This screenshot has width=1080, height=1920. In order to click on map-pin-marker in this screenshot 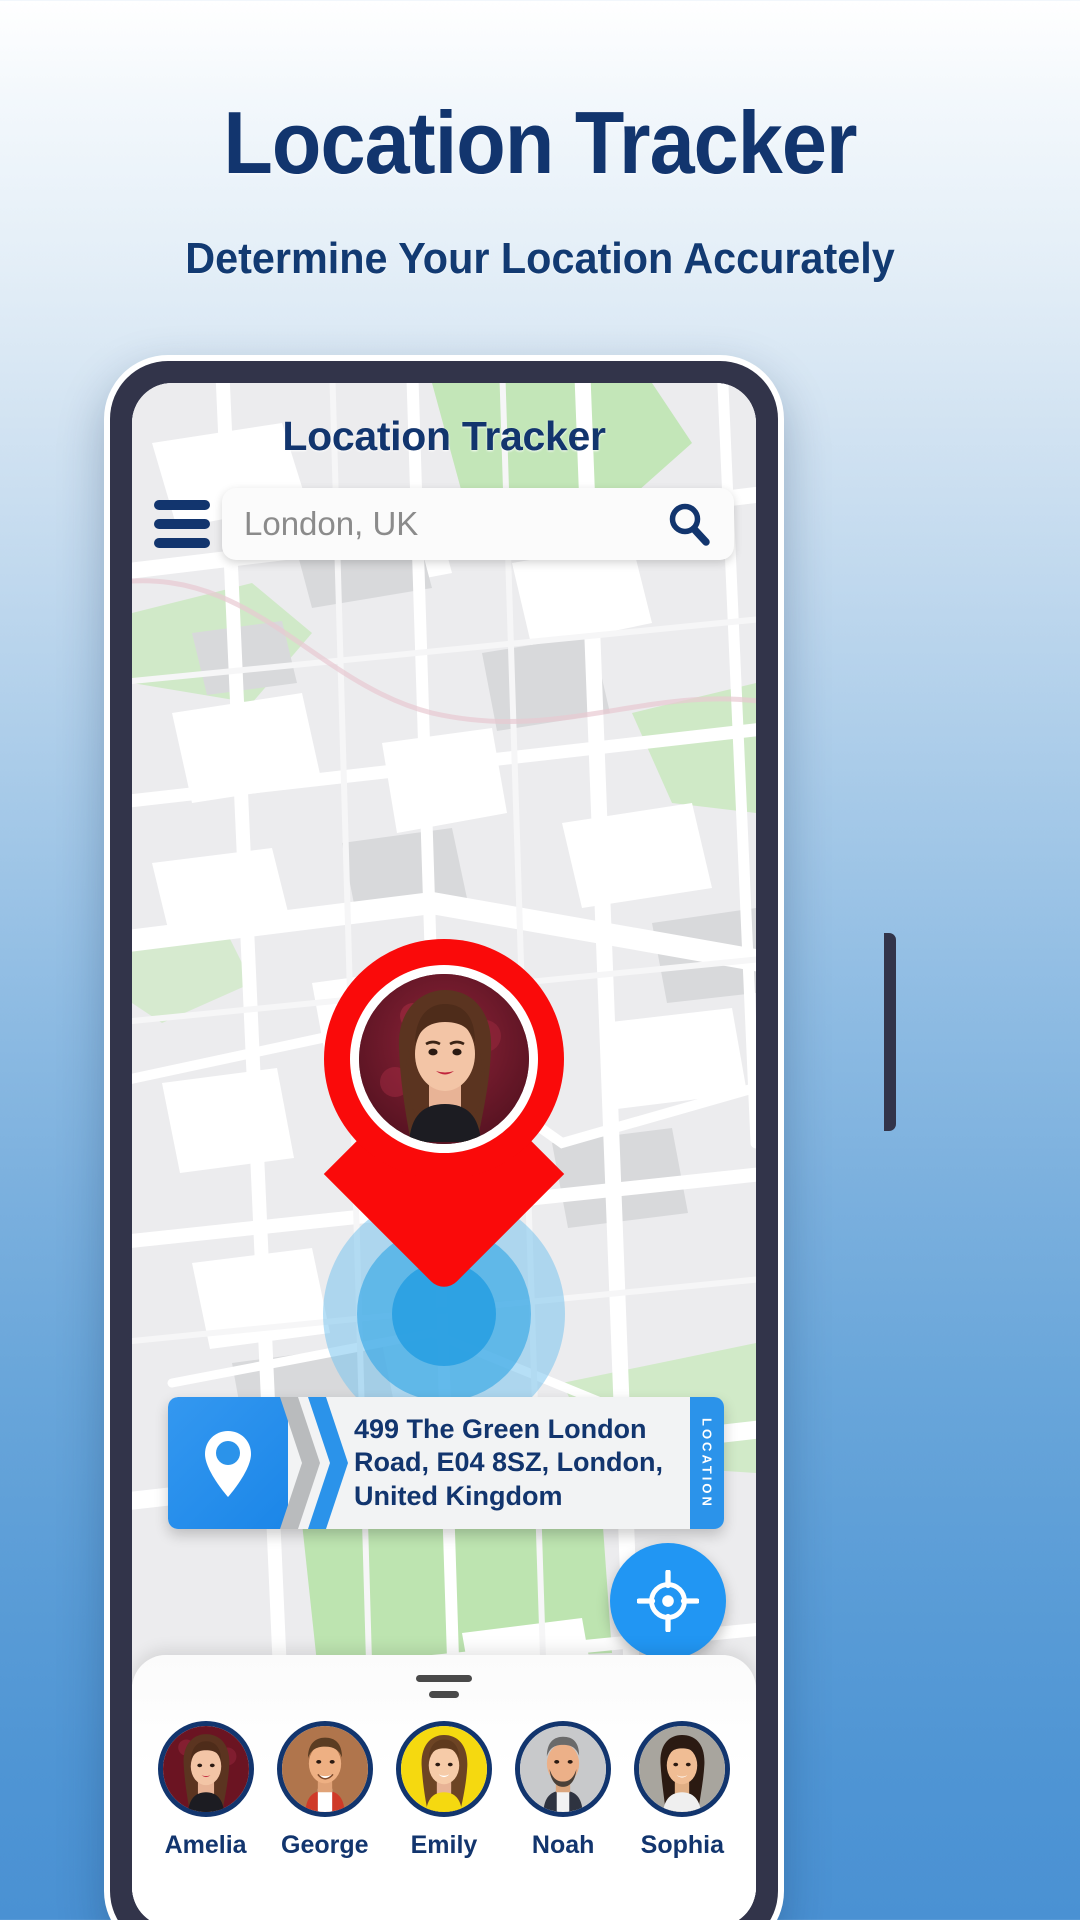, I will do `click(444, 1117)`.